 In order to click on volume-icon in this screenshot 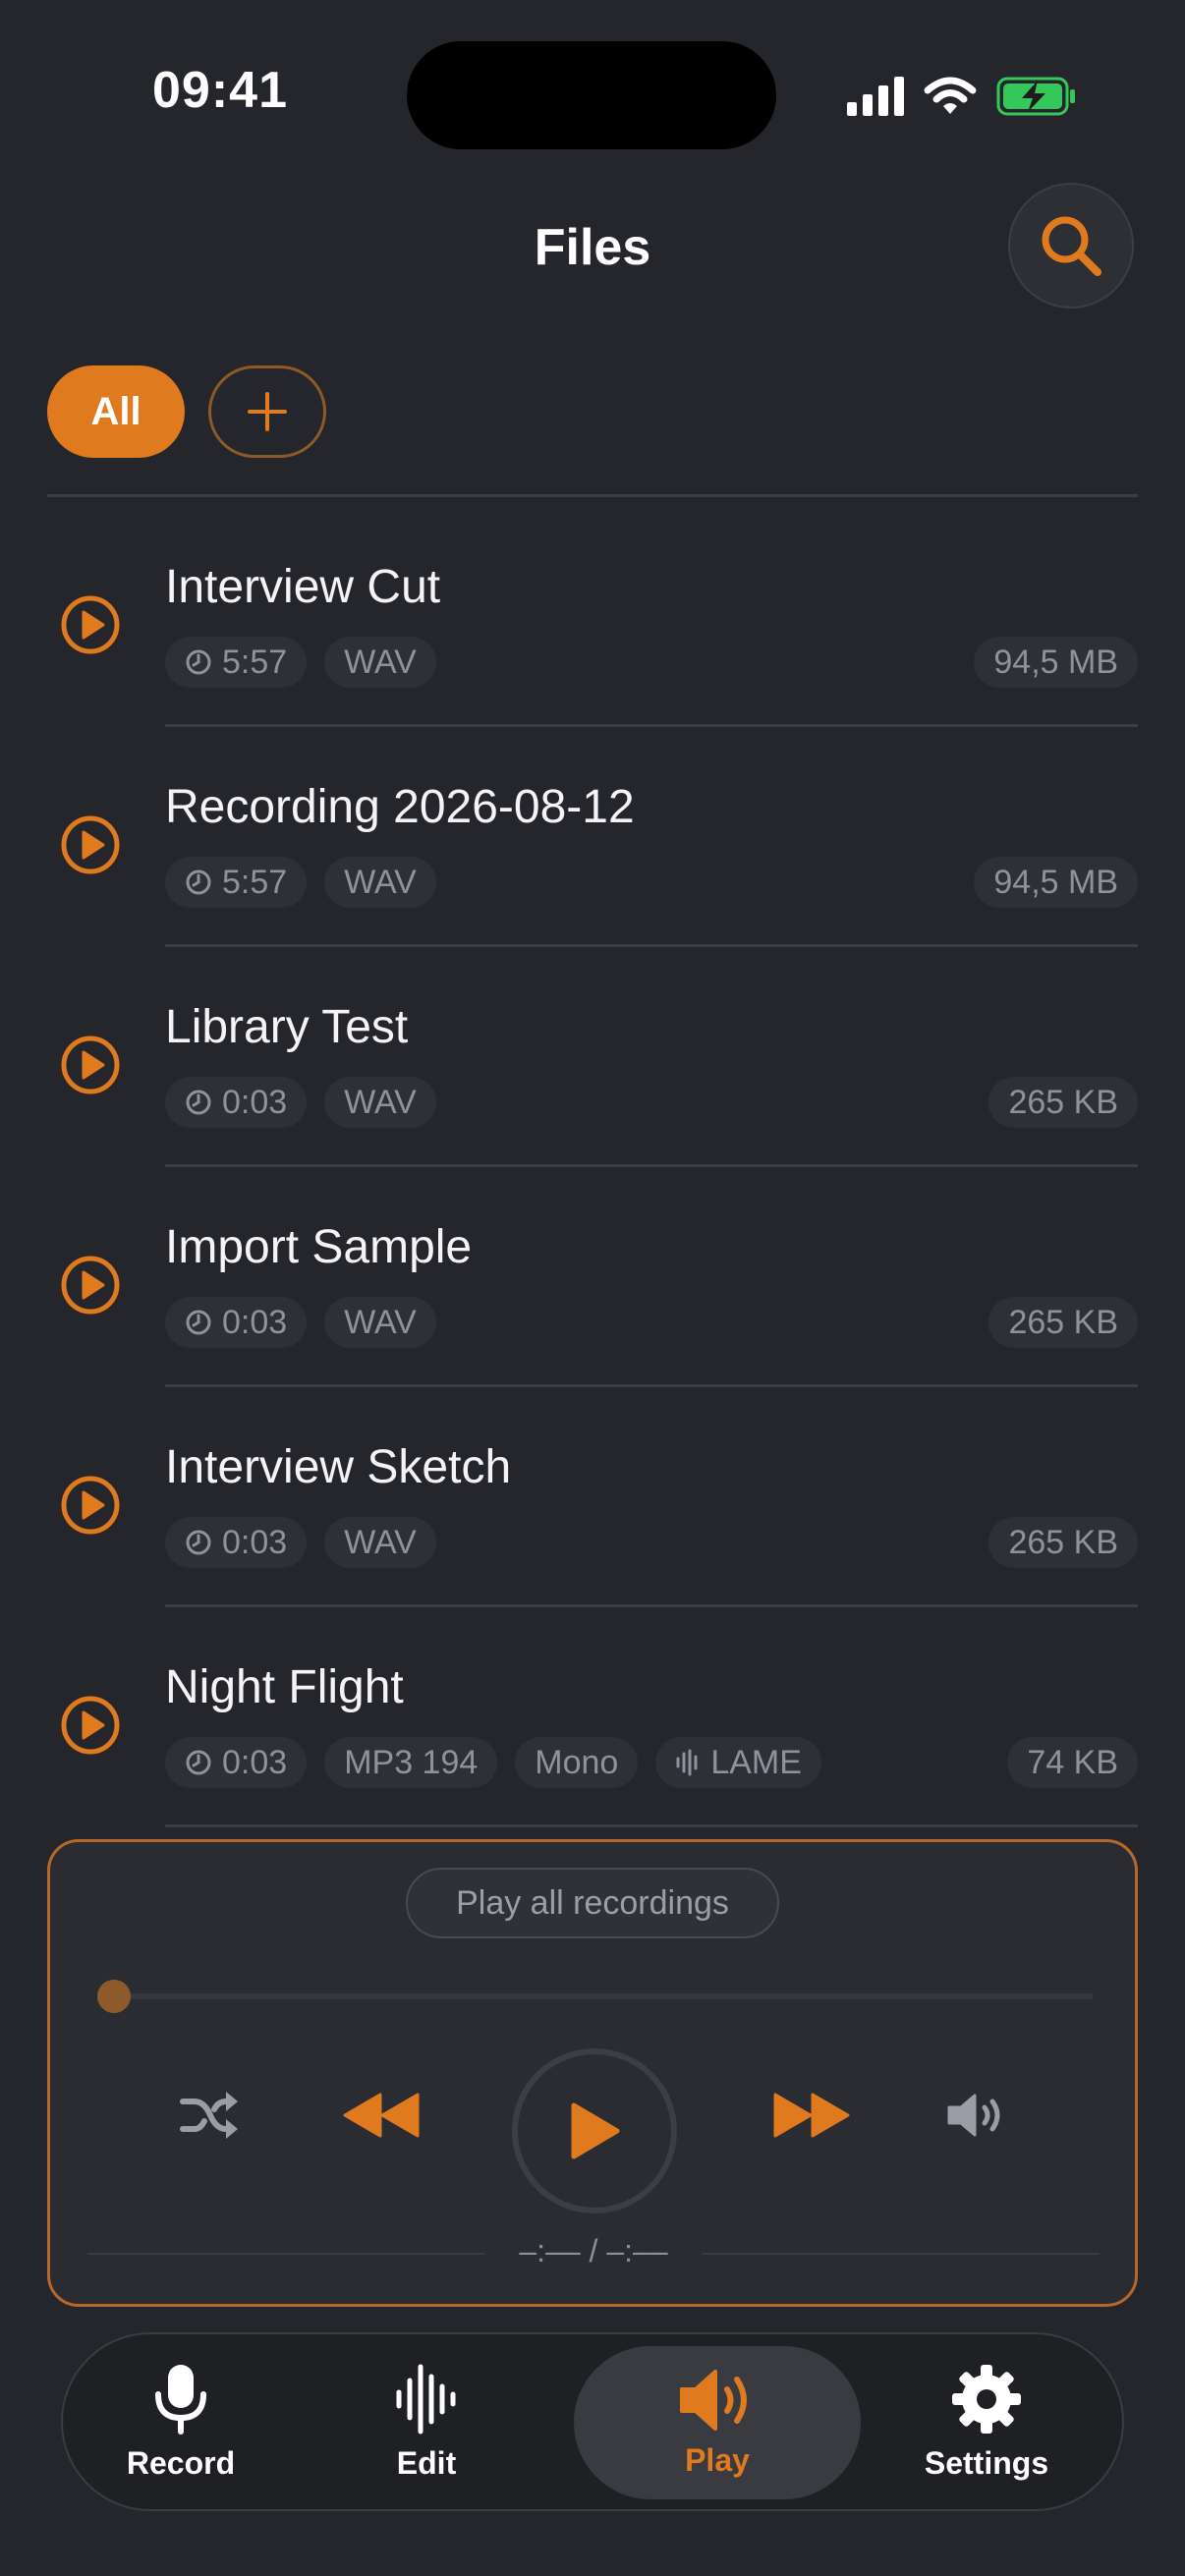, I will do `click(974, 2115)`.